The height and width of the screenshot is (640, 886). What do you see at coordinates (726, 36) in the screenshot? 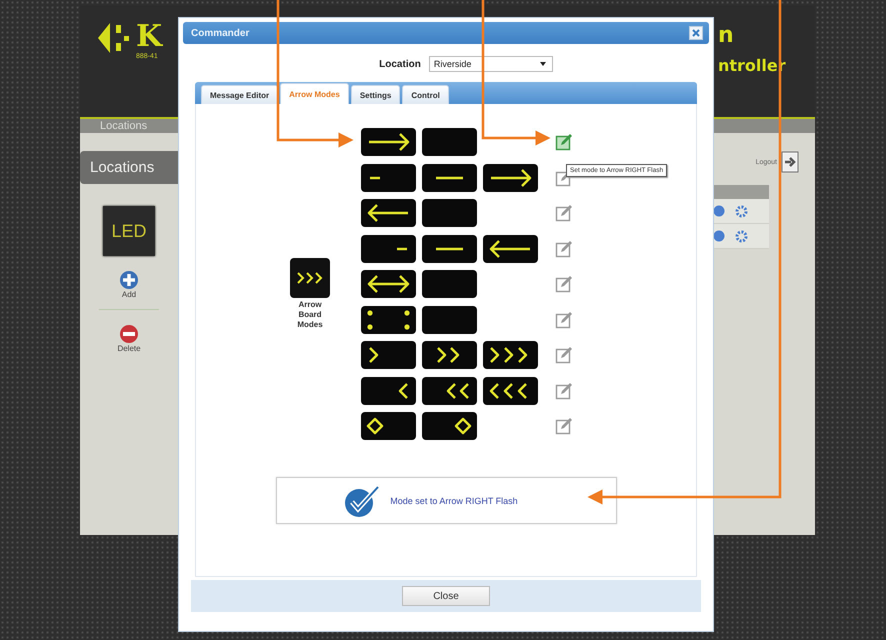
I see `site-title-fragment: n` at bounding box center [726, 36].